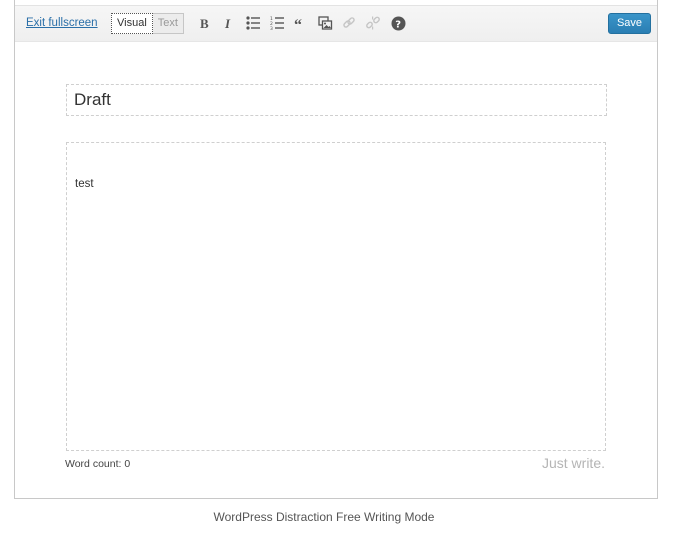 The image size is (681, 533). I want to click on screenshot-caption: WordPress Distraction Free Writing Mode, so click(324, 517).